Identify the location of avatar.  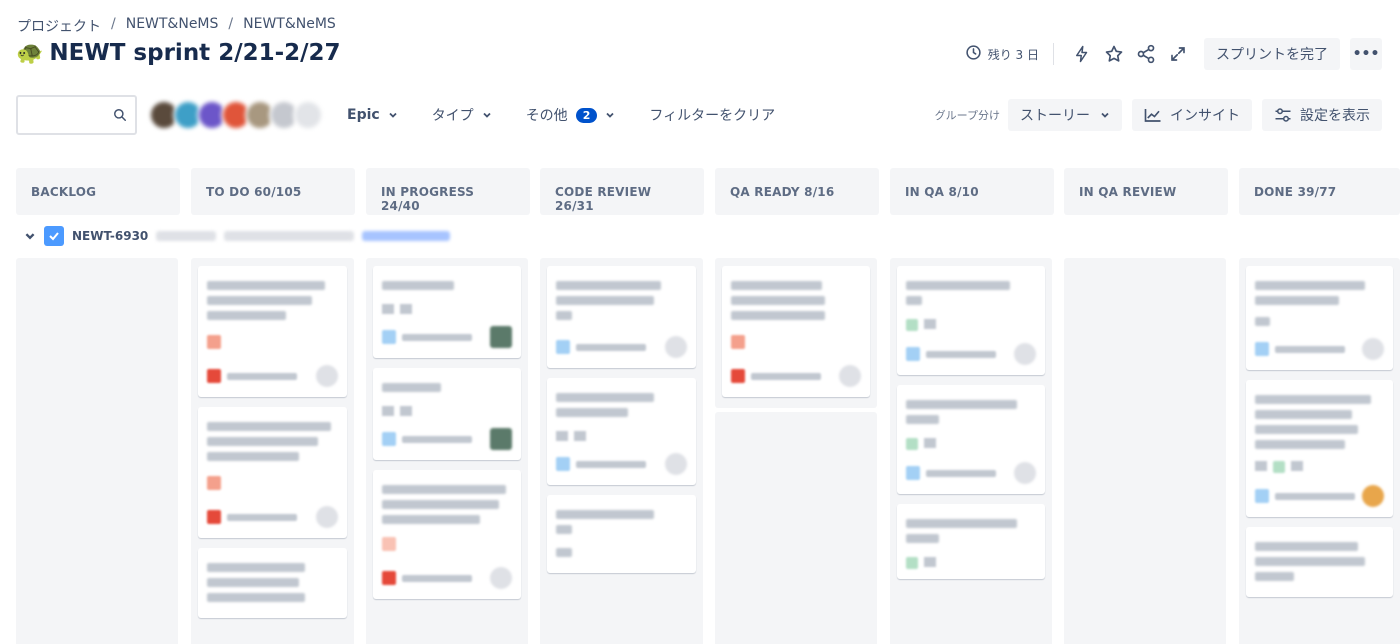
(308, 115).